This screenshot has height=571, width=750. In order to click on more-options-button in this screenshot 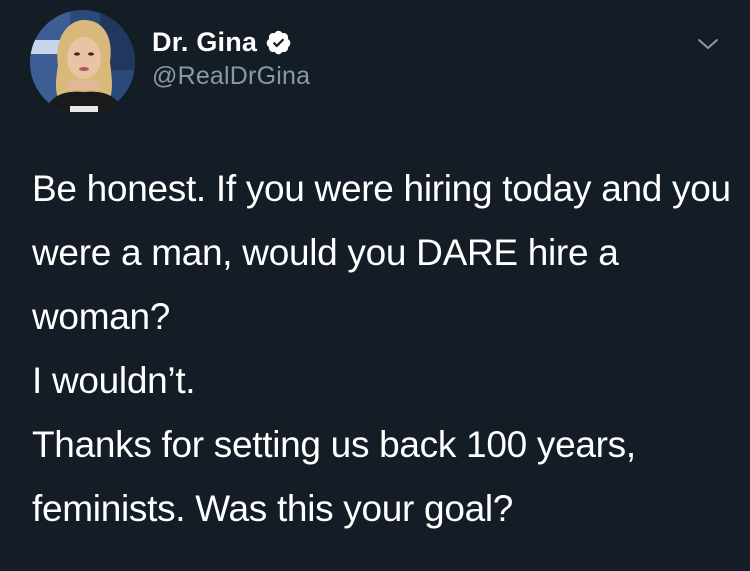, I will do `click(708, 44)`.